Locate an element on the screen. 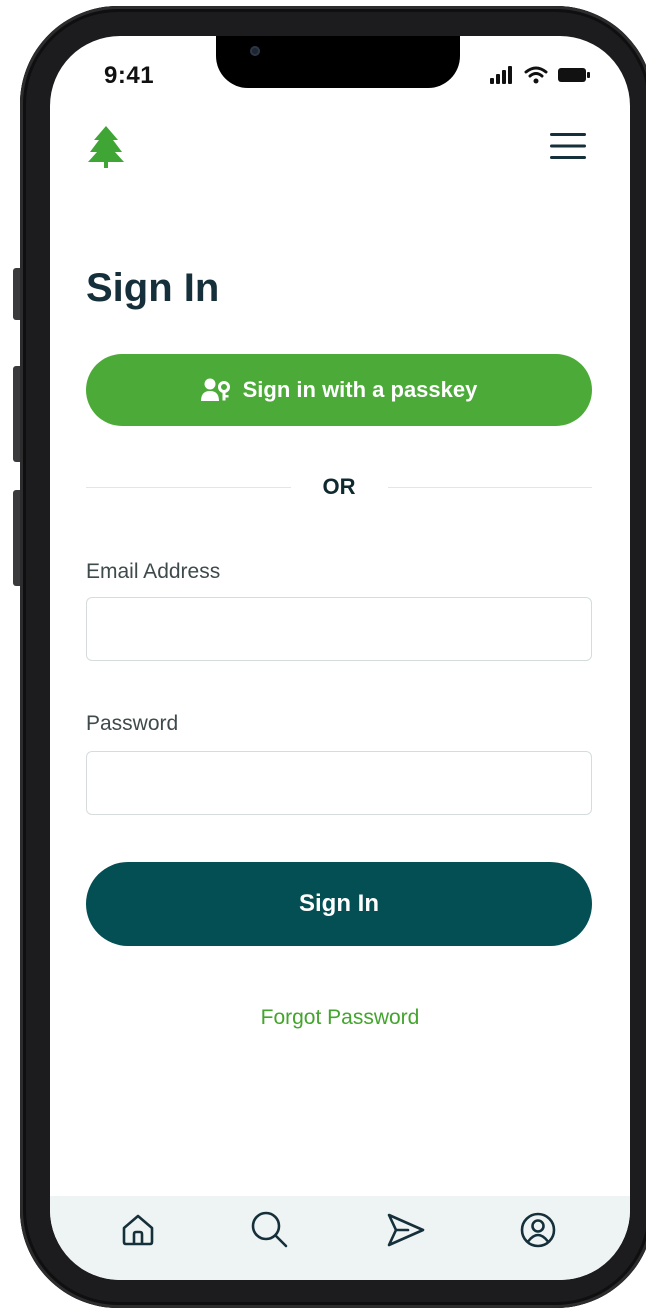 The width and height of the screenshot is (646, 1314). notch is located at coordinates (338, 62).